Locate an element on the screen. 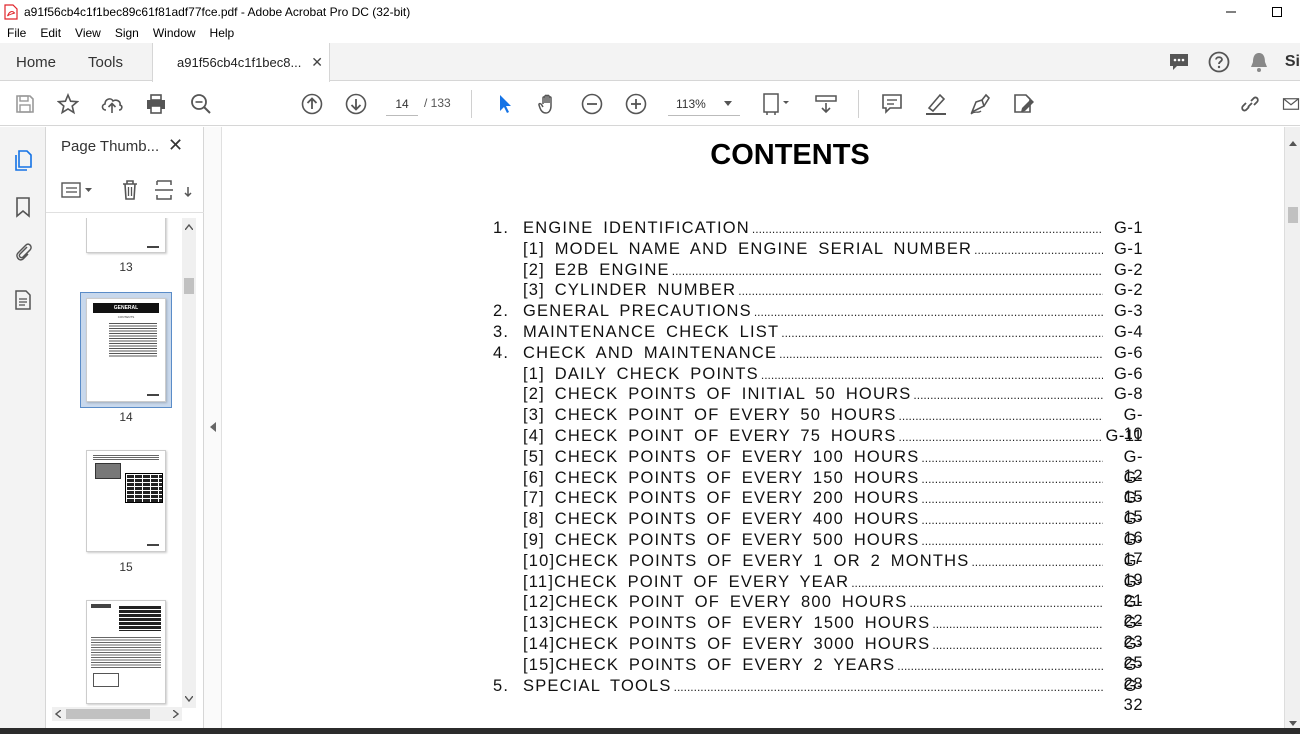 The height and width of the screenshot is (734, 1300). toc-entry: [3] CYLINDER NUMBER G-2 is located at coordinates (818, 291).